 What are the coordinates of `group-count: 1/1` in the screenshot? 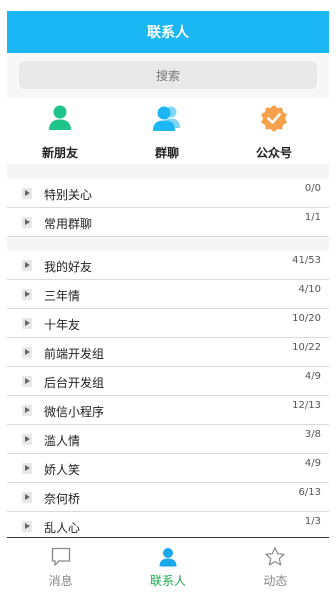 It's located at (312, 217).